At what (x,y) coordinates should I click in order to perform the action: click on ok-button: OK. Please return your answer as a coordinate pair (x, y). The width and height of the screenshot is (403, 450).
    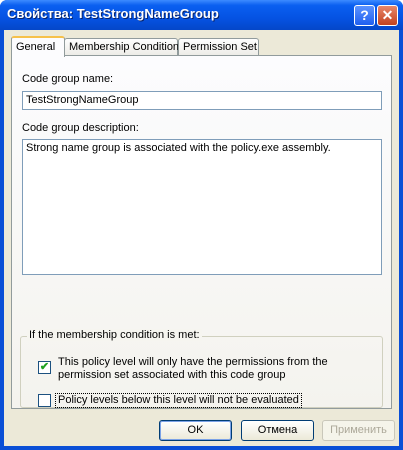
    Looking at the image, I should click on (195, 430).